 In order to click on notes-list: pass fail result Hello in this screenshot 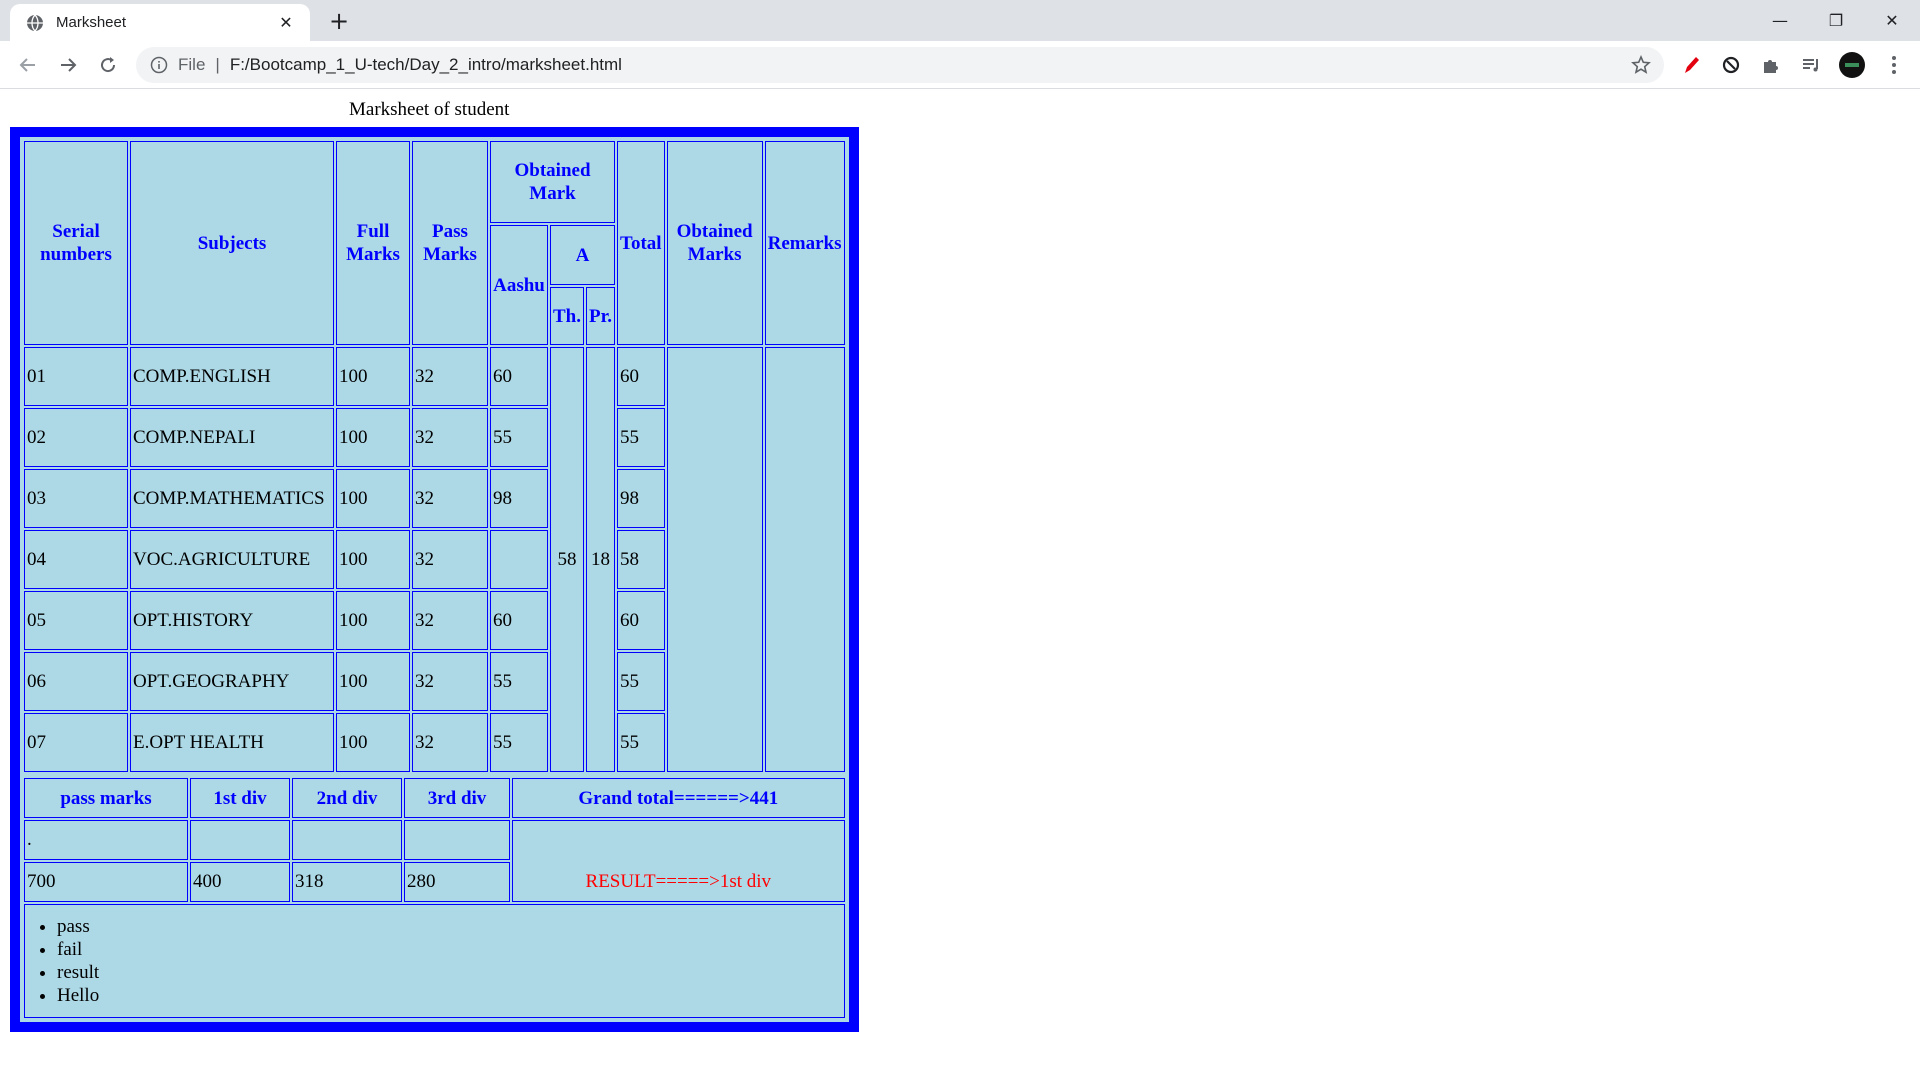, I will do `click(434, 961)`.